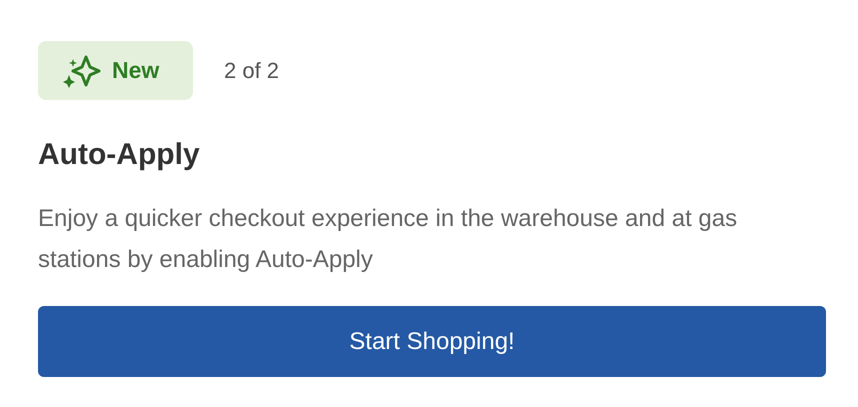  What do you see at coordinates (119, 155) in the screenshot?
I see `title: Auto-Apply` at bounding box center [119, 155].